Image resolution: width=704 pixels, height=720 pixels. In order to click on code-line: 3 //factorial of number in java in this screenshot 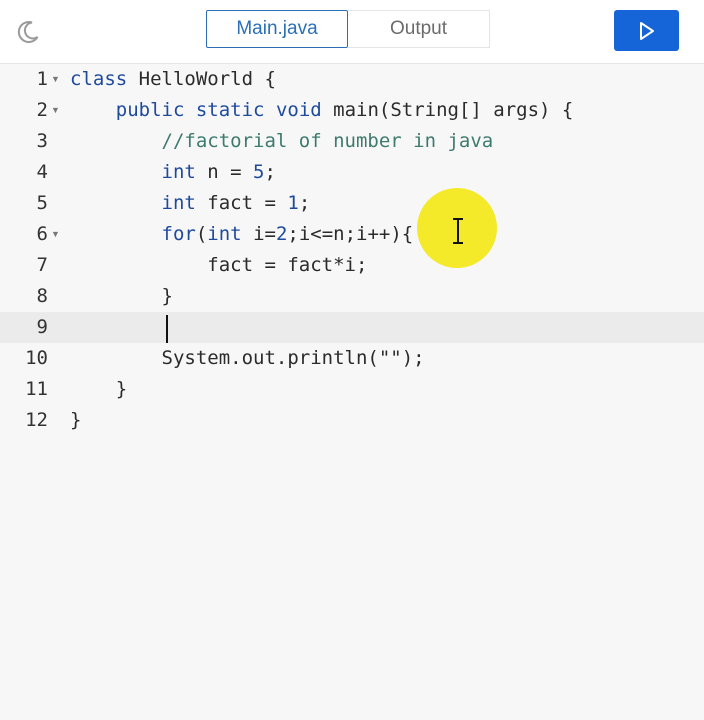, I will do `click(352, 141)`.